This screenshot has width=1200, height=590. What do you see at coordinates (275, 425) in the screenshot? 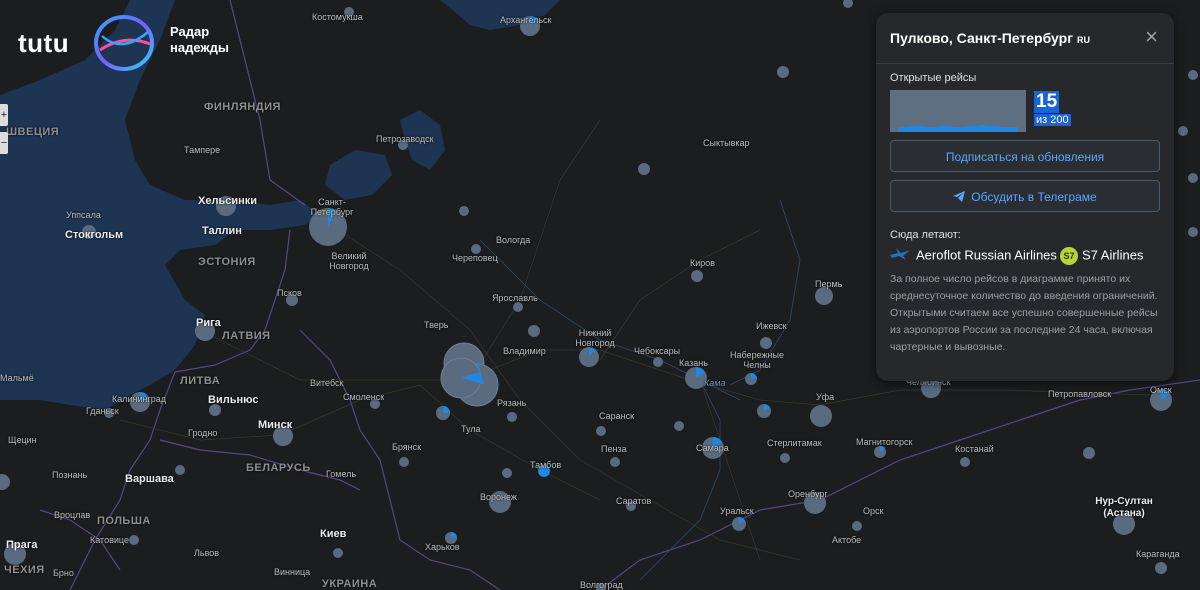
I see `city-label: Минск` at bounding box center [275, 425].